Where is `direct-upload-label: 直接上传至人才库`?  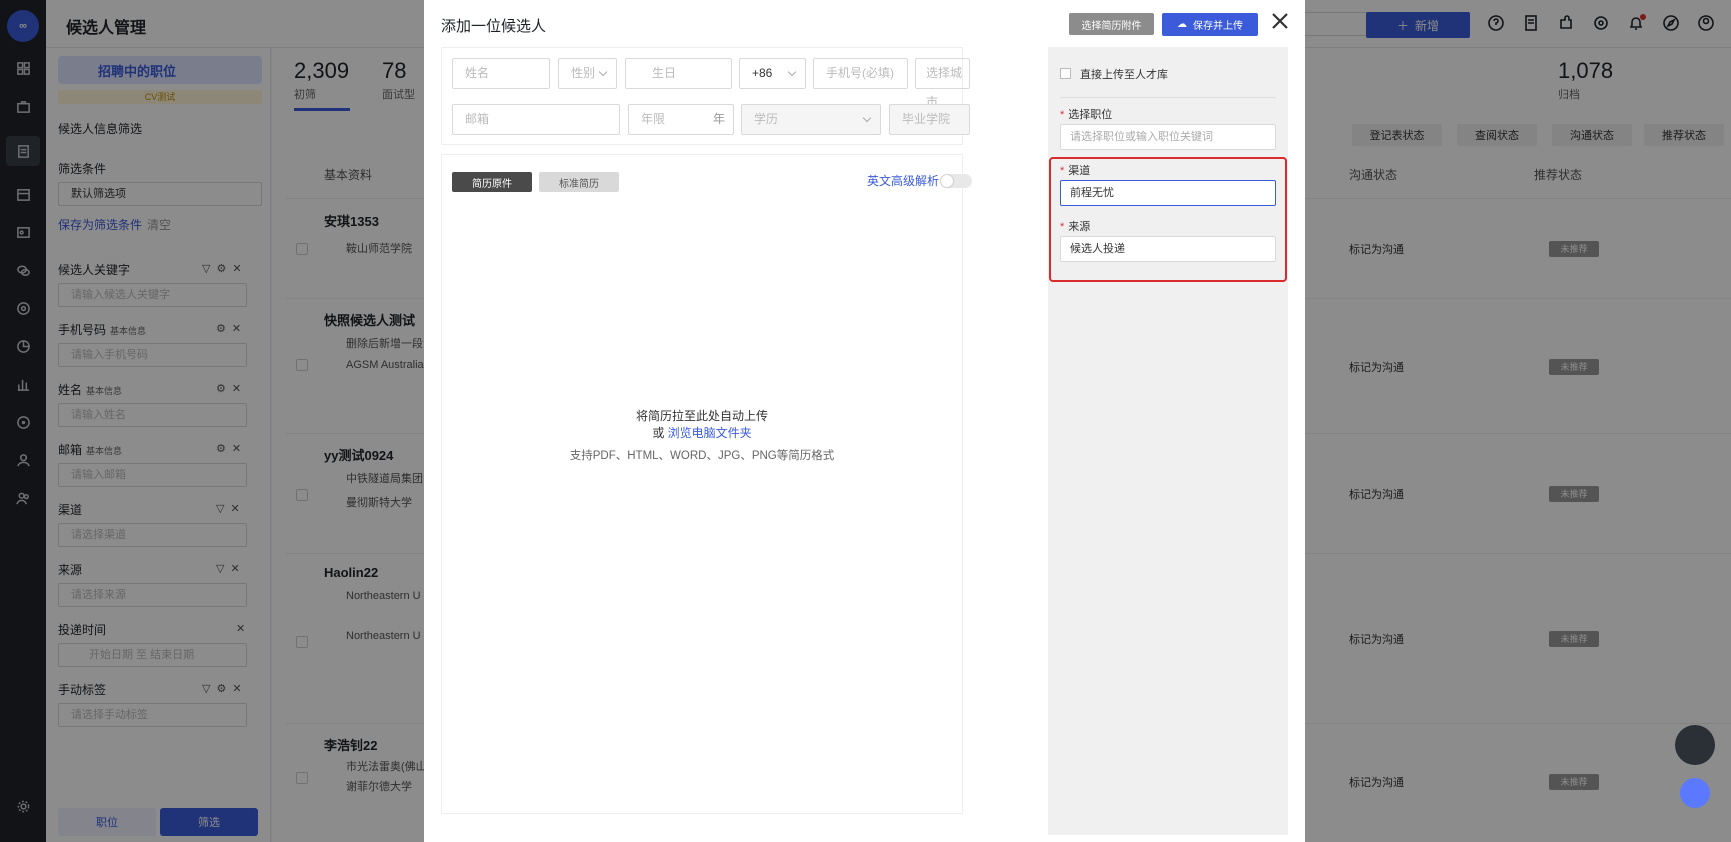 direct-upload-label: 直接上传至人才库 is located at coordinates (1124, 75).